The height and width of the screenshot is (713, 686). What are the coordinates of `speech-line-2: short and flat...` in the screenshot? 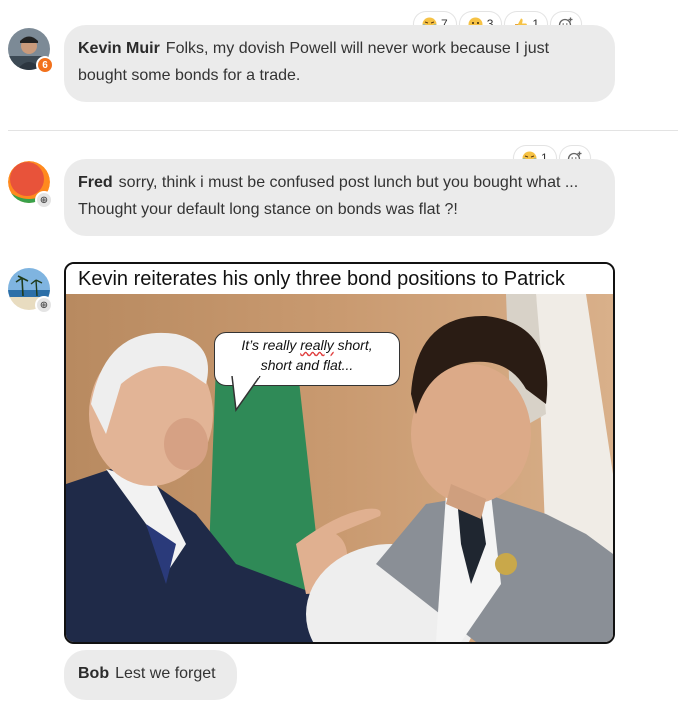 It's located at (307, 365).